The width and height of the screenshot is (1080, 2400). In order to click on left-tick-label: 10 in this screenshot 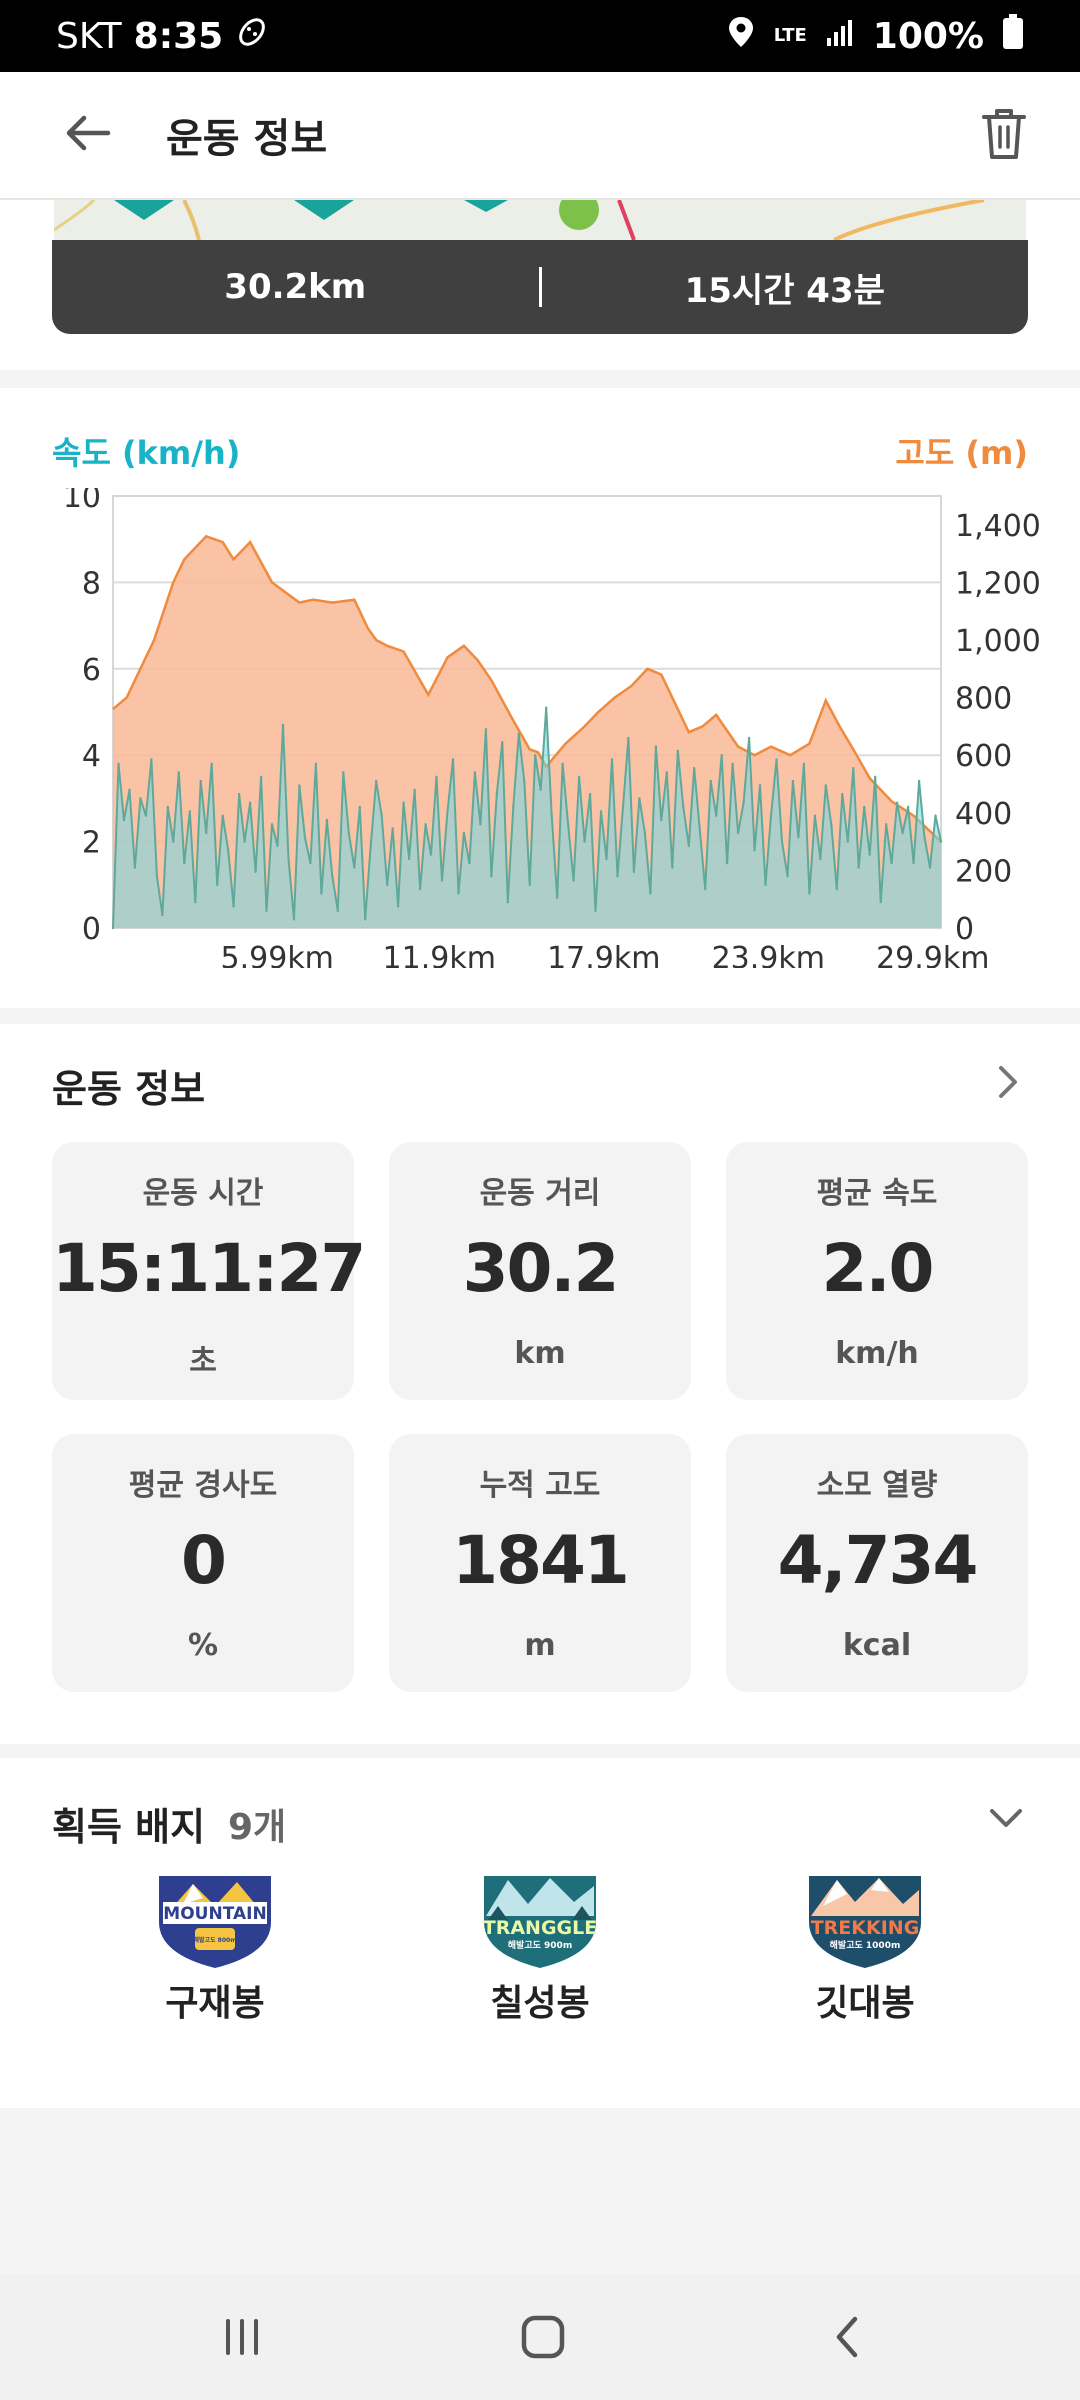, I will do `click(82, 501)`.